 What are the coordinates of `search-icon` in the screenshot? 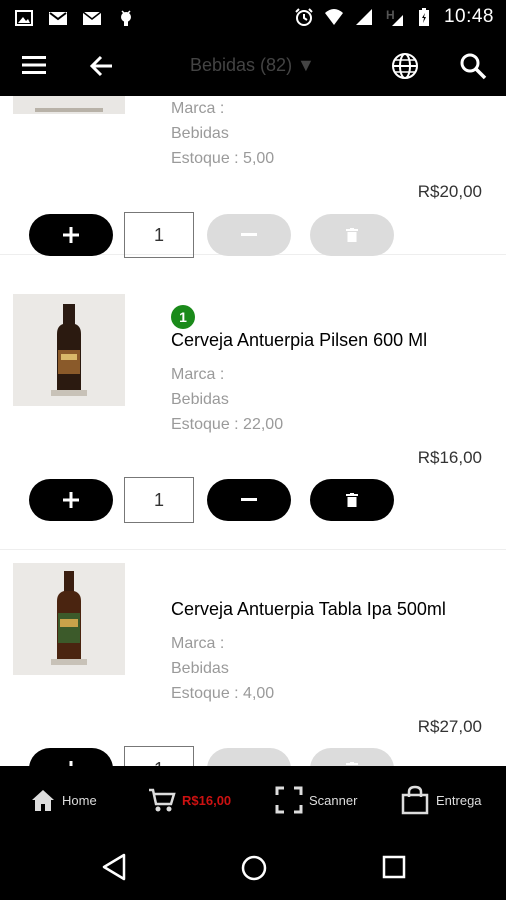 It's located at (473, 66).